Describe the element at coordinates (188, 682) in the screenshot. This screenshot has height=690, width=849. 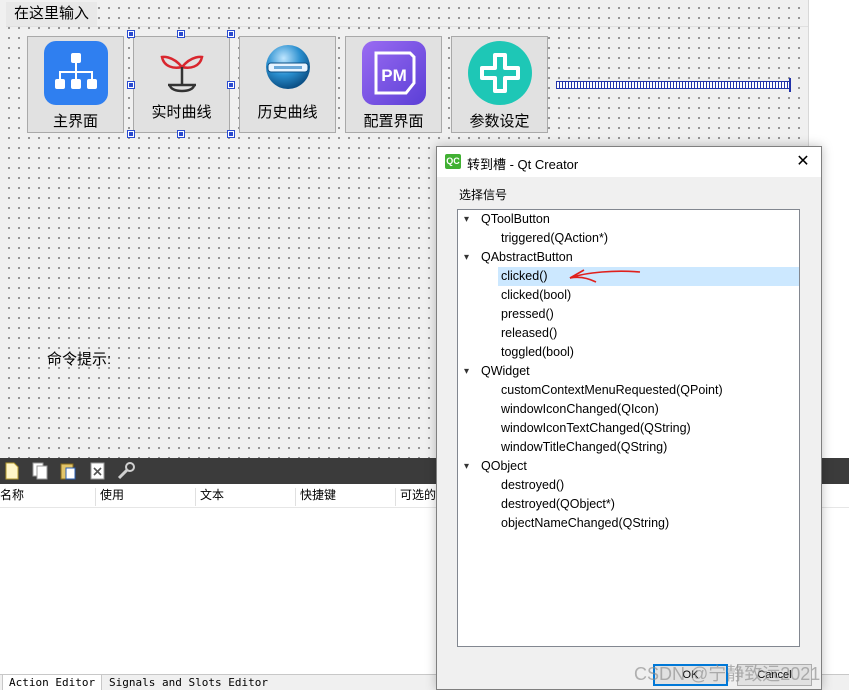
I see `tab-signals-slots-editor: Signals and Slots Editor` at that location.